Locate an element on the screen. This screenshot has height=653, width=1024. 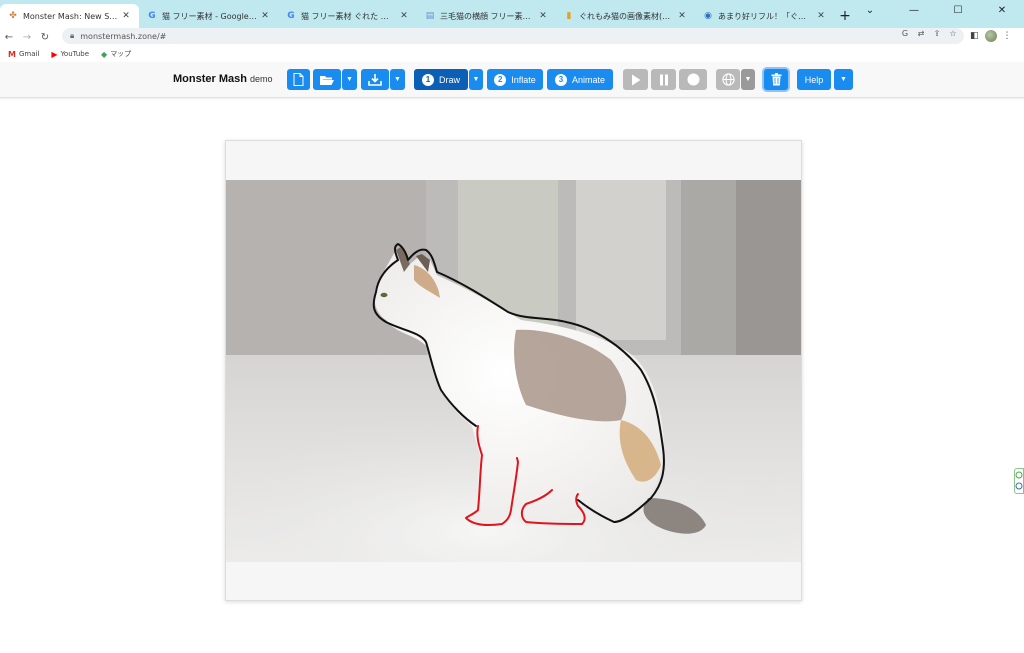
document-favicon-icon: ▤ is located at coordinates (430, 16).